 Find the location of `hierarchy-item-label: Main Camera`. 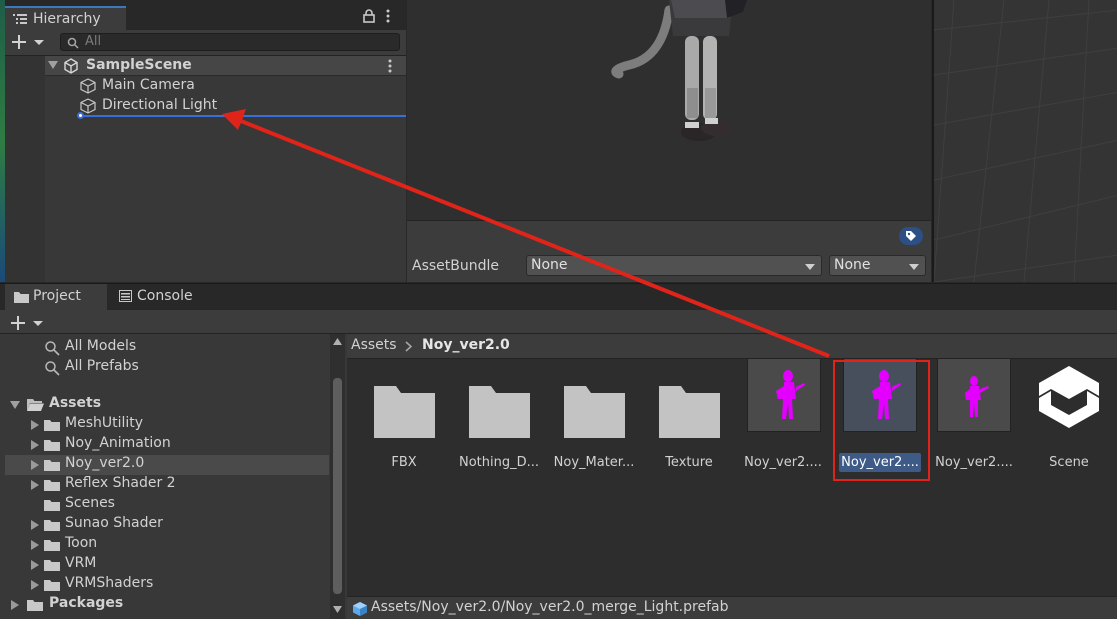

hierarchy-item-label: Main Camera is located at coordinates (148, 85).